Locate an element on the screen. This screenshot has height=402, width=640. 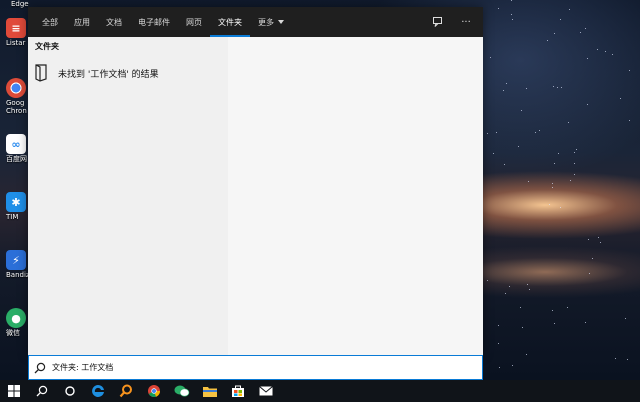
mail-icon is located at coordinates (266, 391).